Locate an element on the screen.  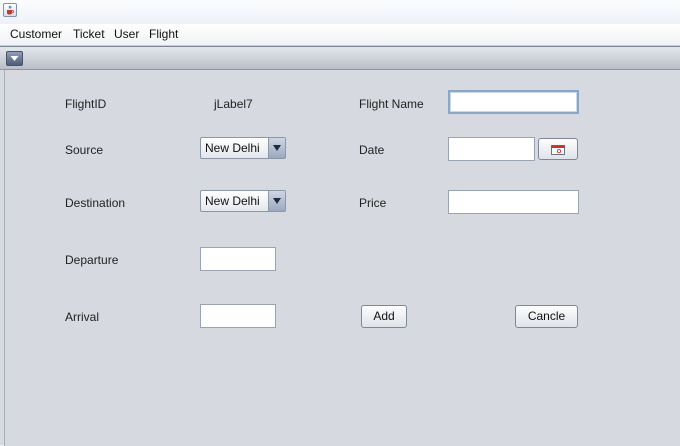
frame-menu-button is located at coordinates (14, 58).